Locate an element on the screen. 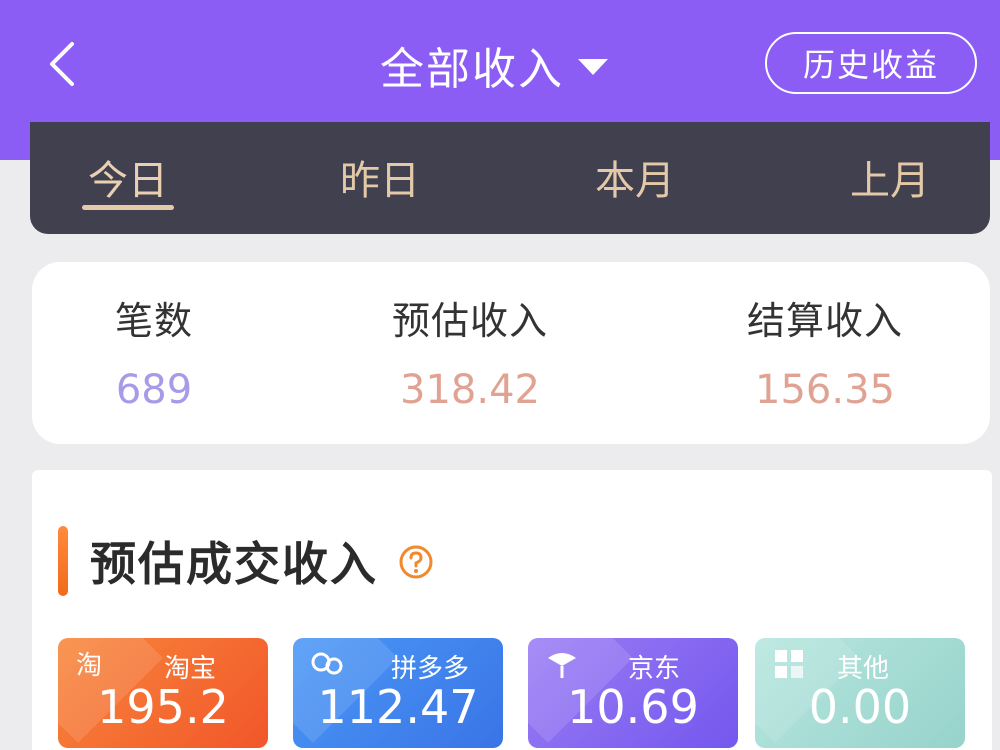 The height and width of the screenshot is (750, 1000). taobao-icon: 淘 is located at coordinates (89, 666).